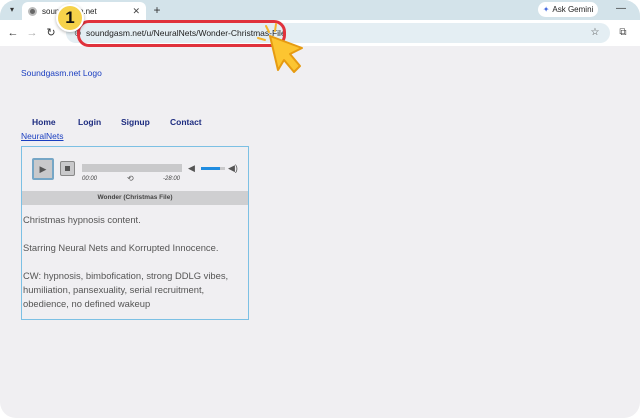 The width and height of the screenshot is (640, 418). Describe the element at coordinates (233, 168) in the screenshot. I see `volume-max-icon: ◀)` at that location.